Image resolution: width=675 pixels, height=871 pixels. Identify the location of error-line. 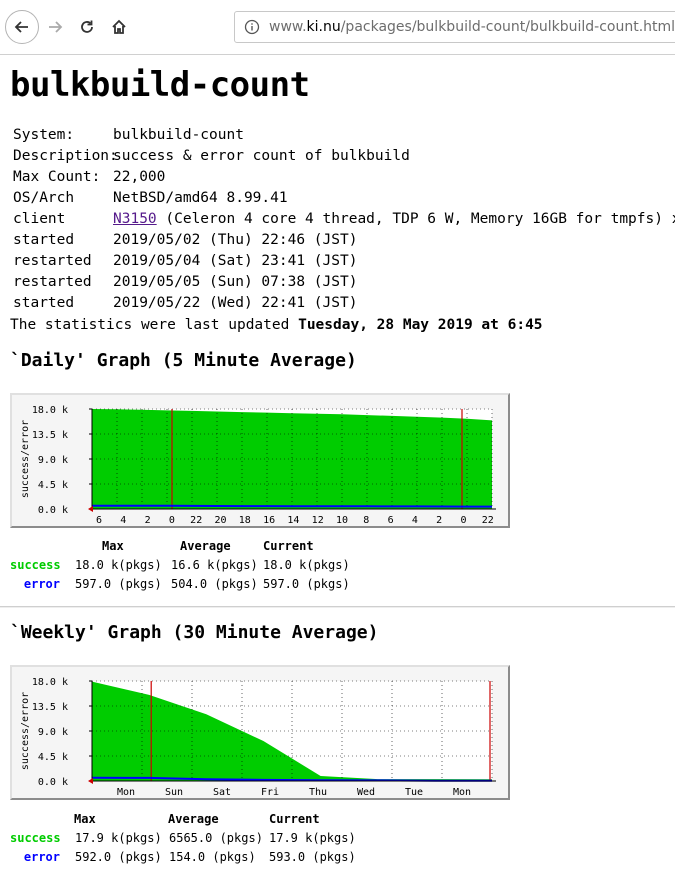
(292, 506).